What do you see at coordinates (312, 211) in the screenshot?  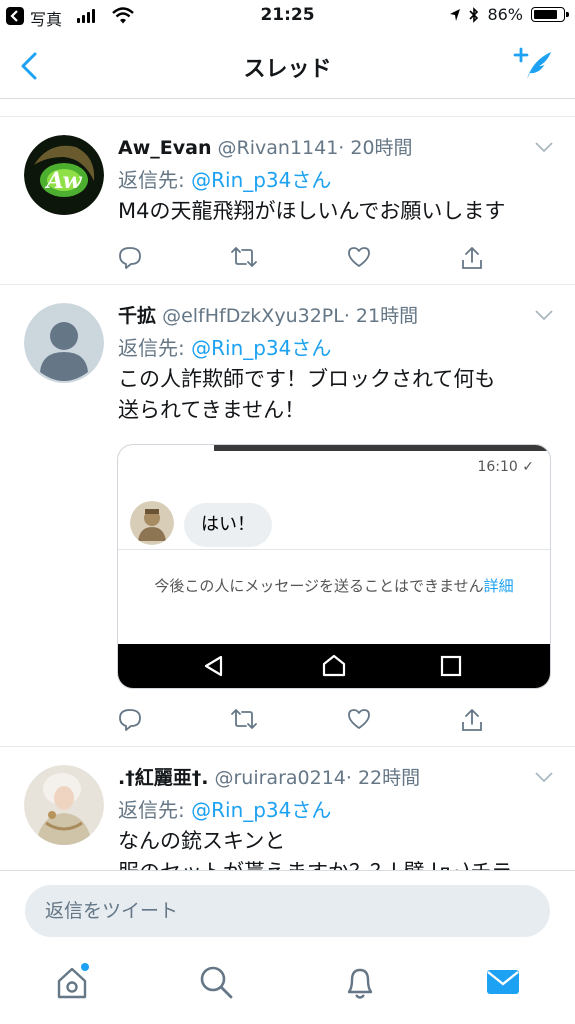 I see `tweet-text: M4の天龍飛翔がほしいんでお願いします` at bounding box center [312, 211].